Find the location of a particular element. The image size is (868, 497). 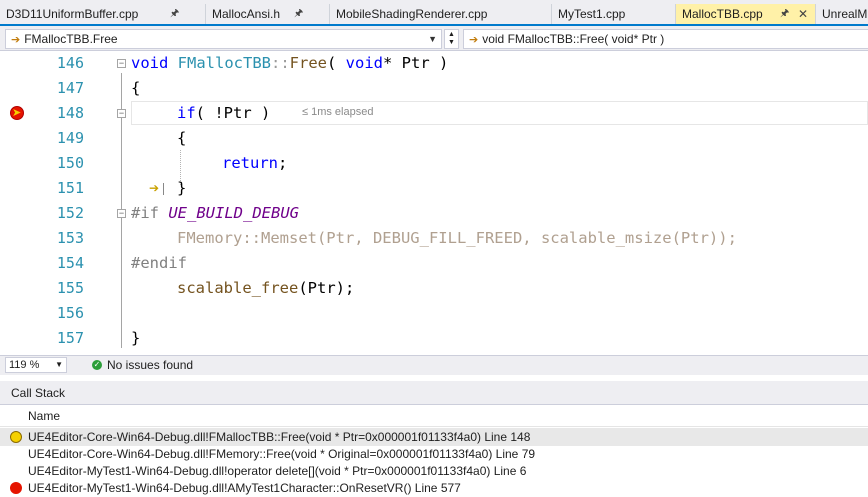

code-line-155: 155 scalable_free(Ptr); is located at coordinates (434, 288).